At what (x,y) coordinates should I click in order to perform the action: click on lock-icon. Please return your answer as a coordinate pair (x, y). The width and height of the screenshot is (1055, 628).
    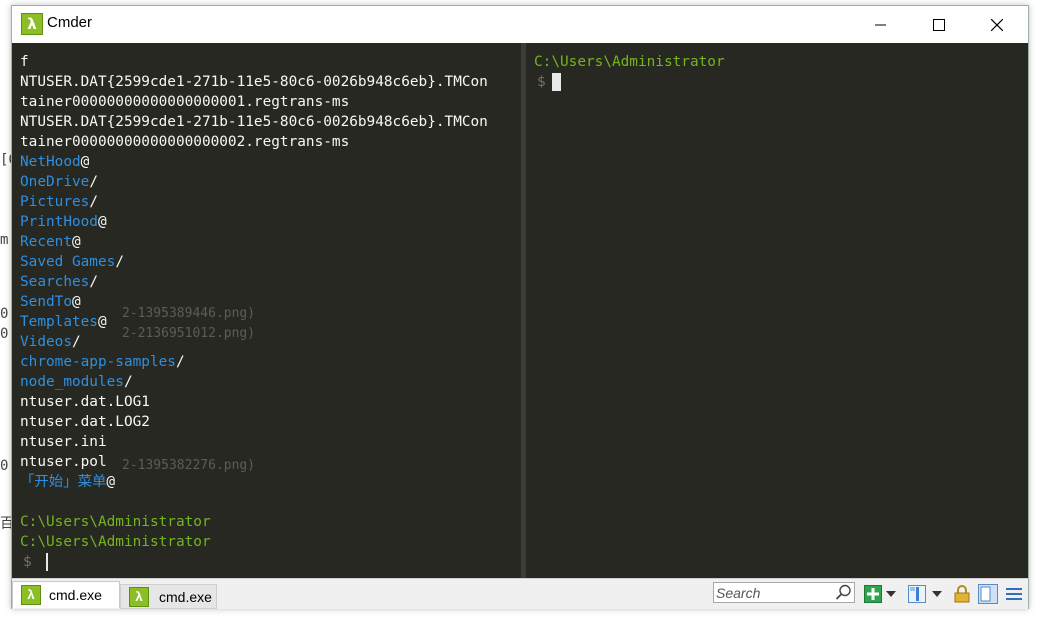
    Looking at the image, I should click on (962, 594).